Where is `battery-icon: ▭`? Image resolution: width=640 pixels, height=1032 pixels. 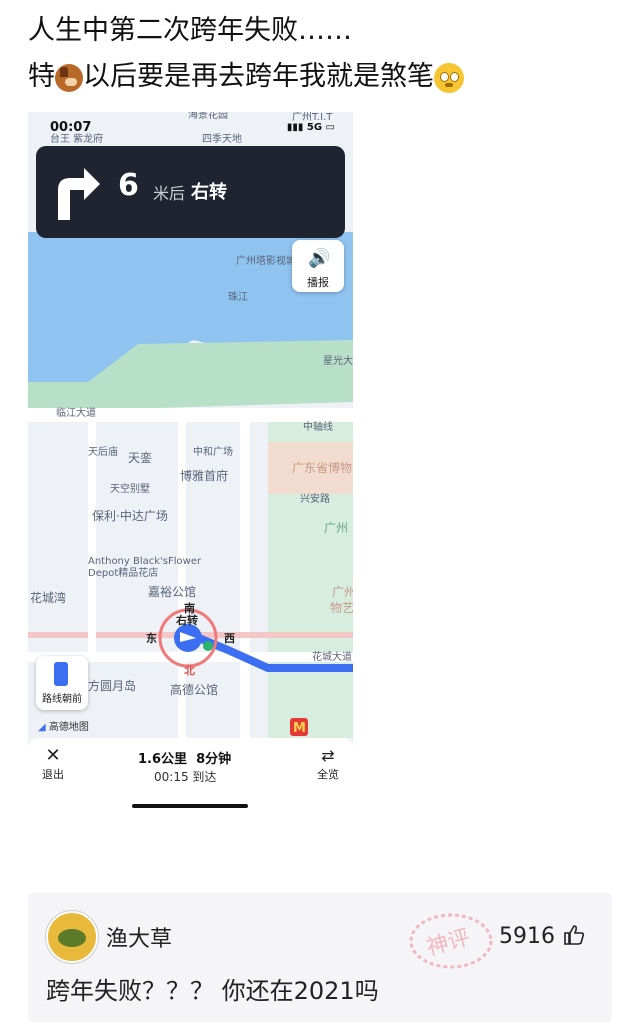 battery-icon: ▭ is located at coordinates (330, 127).